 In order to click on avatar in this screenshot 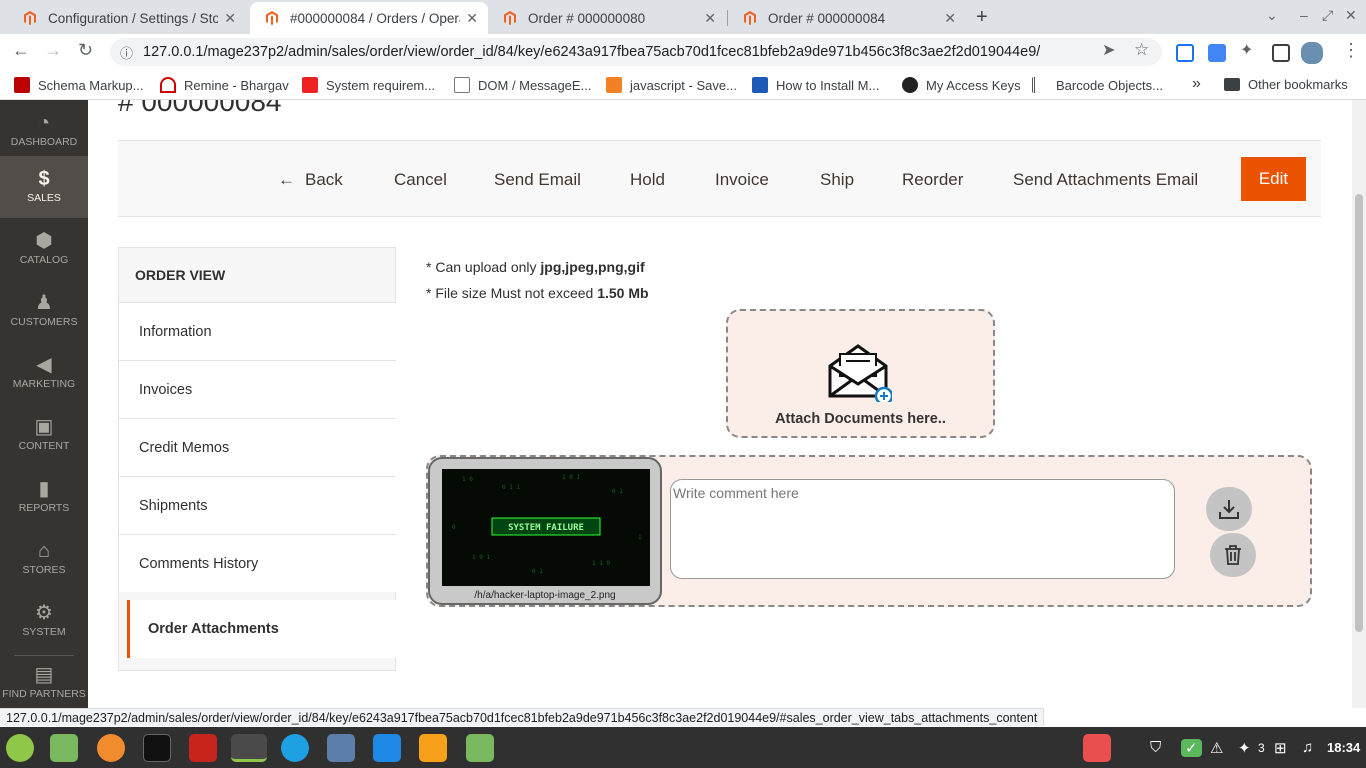, I will do `click(1312, 53)`.